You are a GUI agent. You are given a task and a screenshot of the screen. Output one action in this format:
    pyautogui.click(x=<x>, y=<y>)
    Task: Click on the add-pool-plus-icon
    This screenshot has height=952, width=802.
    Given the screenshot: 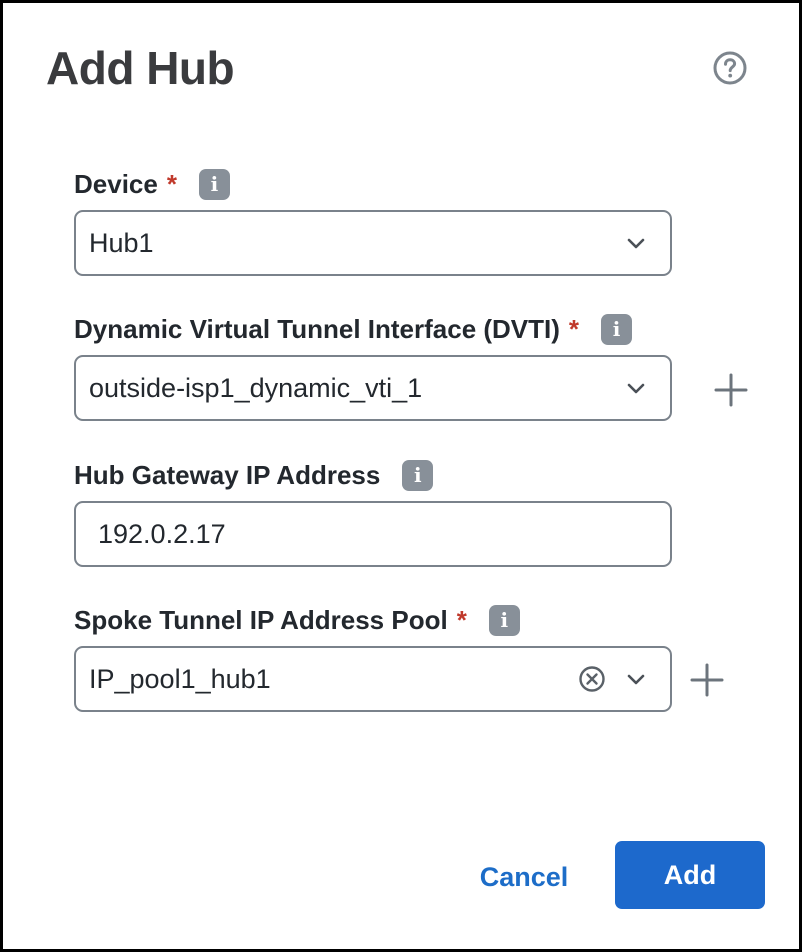 What is the action you would take?
    pyautogui.click(x=707, y=680)
    